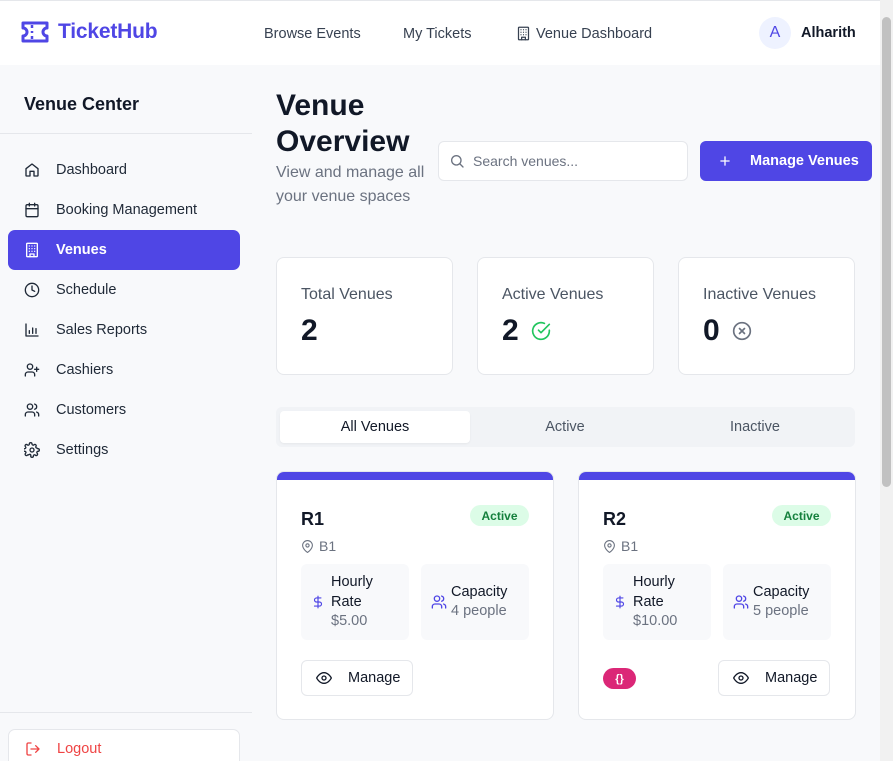 This screenshot has height=761, width=893. I want to click on gear-icon, so click(32, 450).